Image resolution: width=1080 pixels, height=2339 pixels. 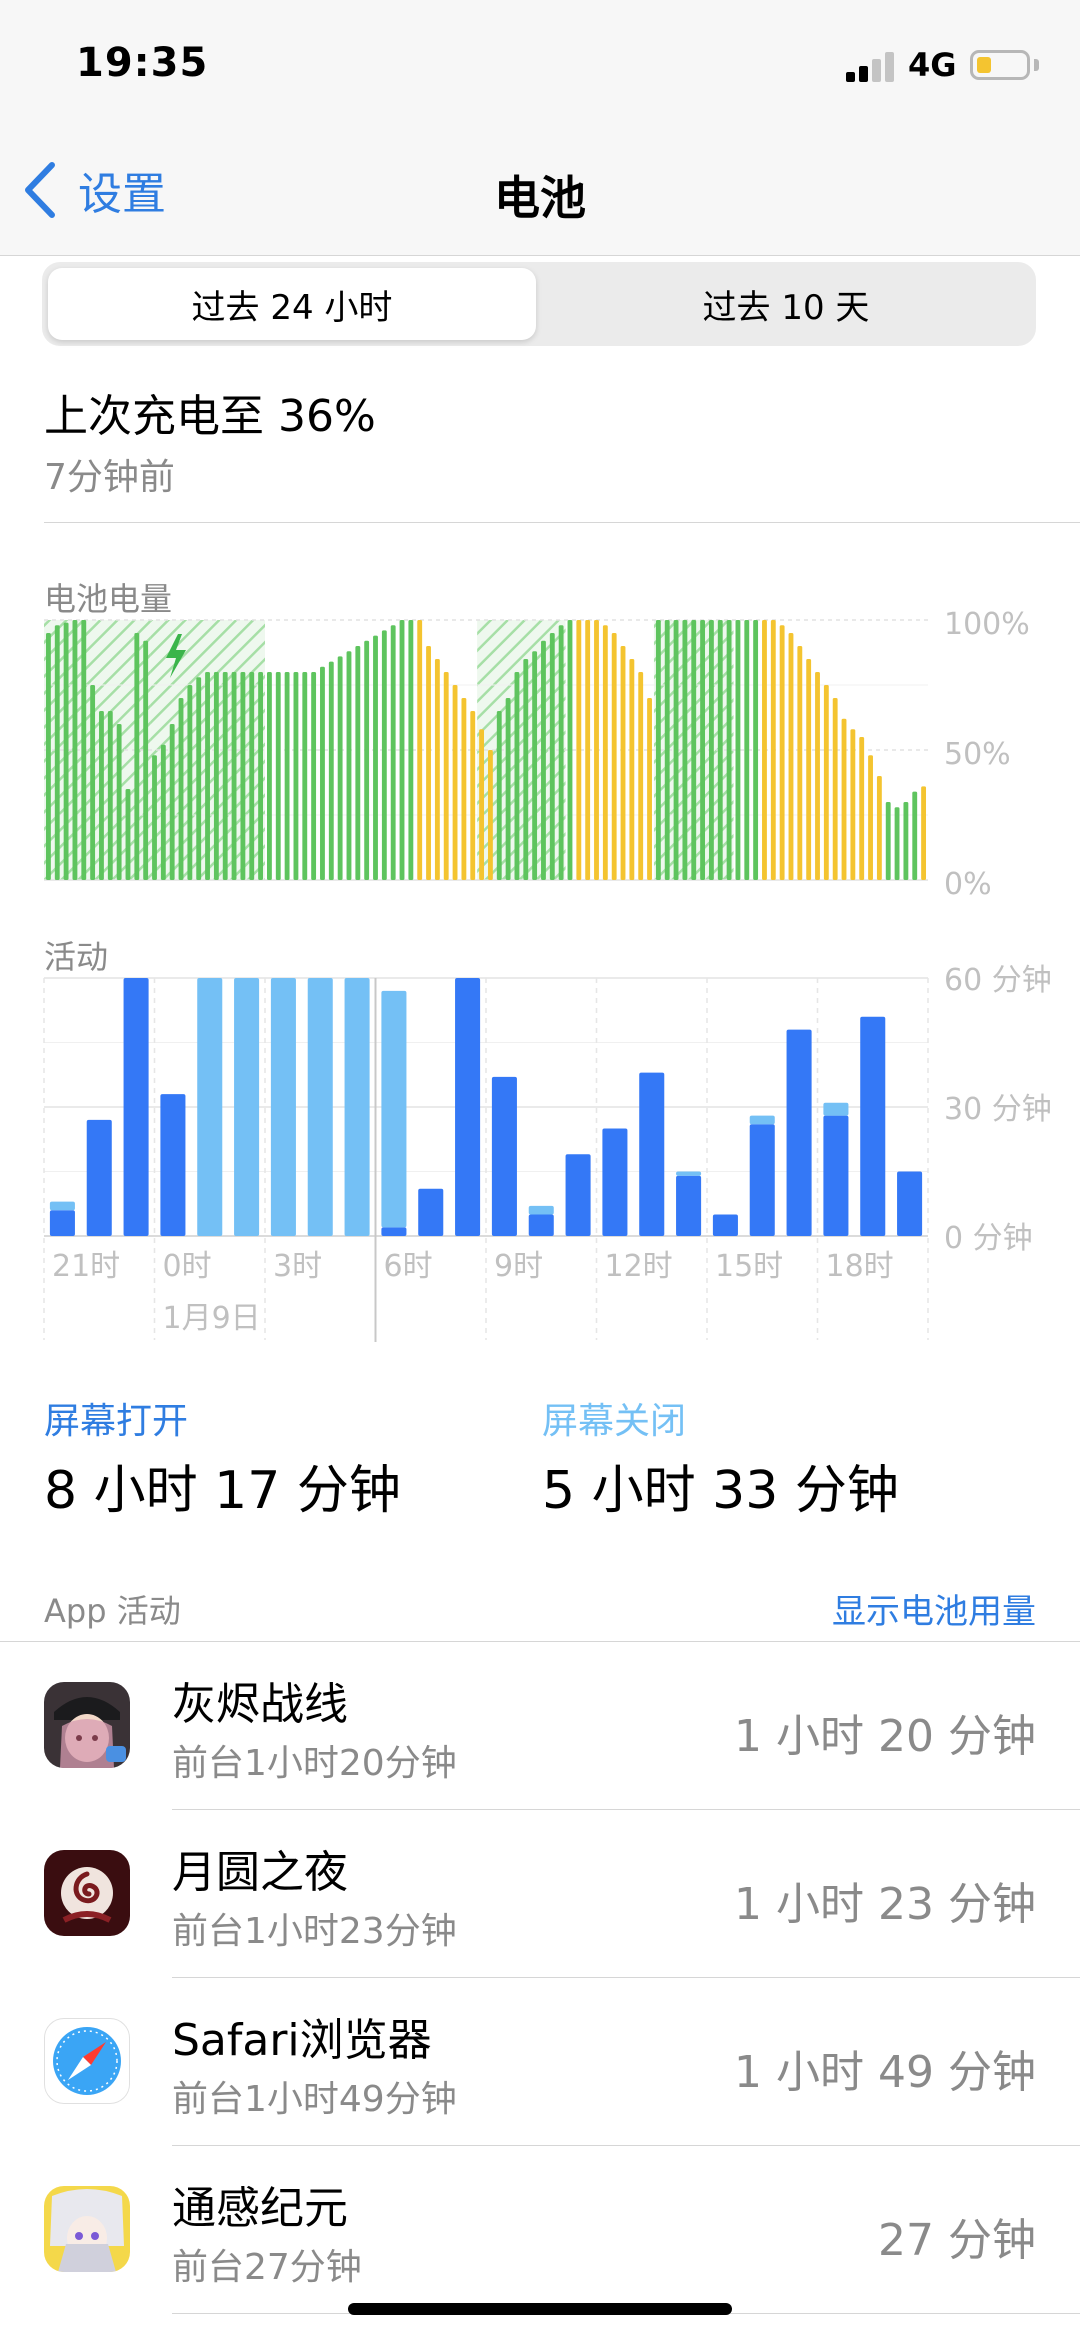 I want to click on battery-icon, so click(x=1000, y=65).